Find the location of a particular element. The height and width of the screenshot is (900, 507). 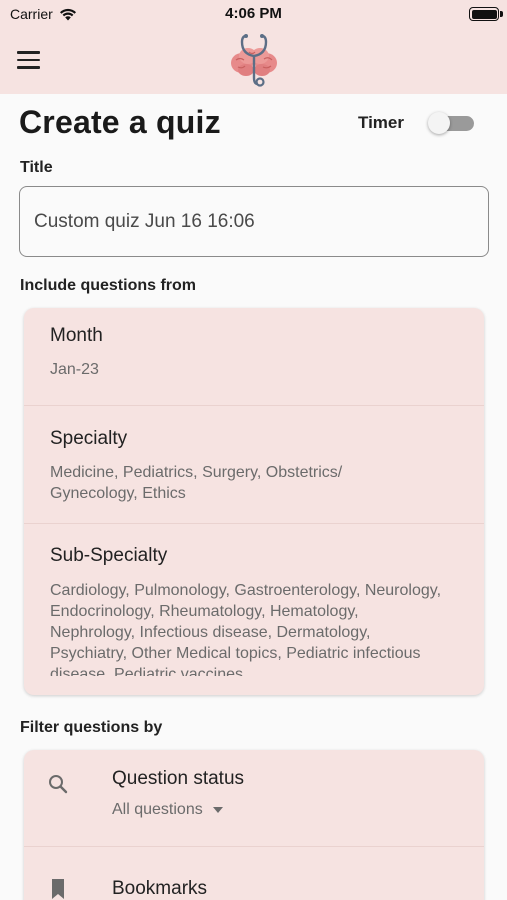

title-input is located at coordinates (254, 221).